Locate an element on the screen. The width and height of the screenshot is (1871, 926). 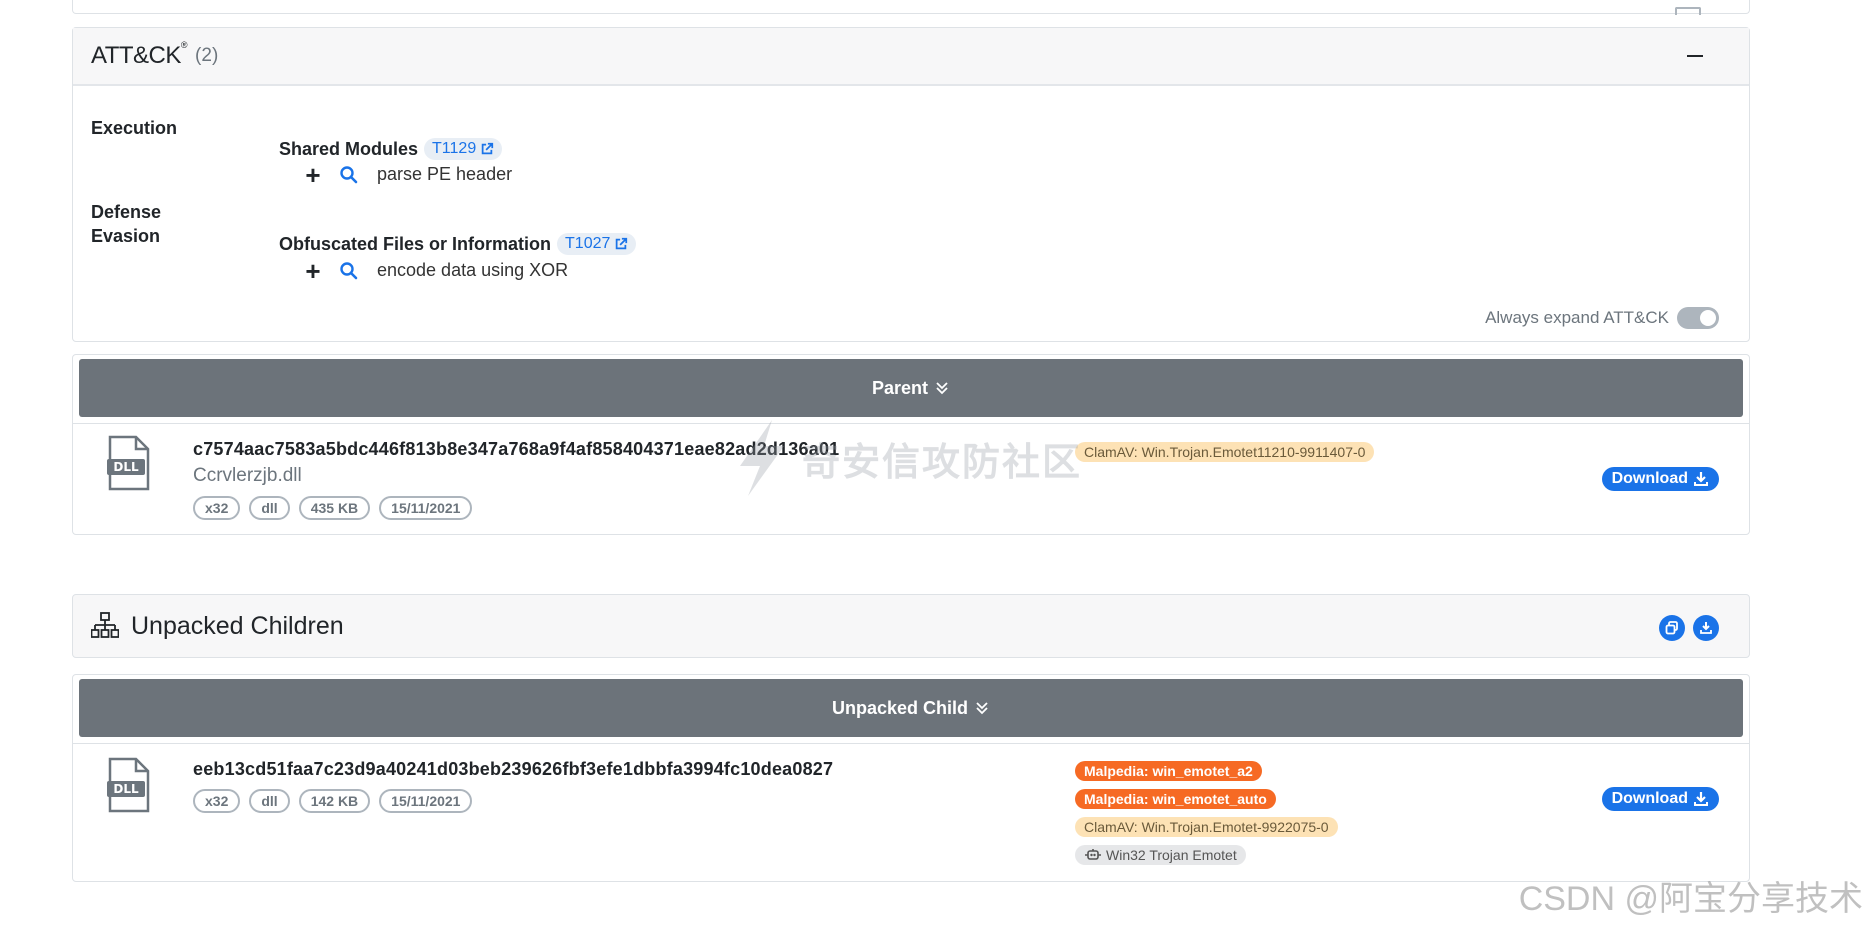
always-expand-toggle is located at coordinates (1698, 318).